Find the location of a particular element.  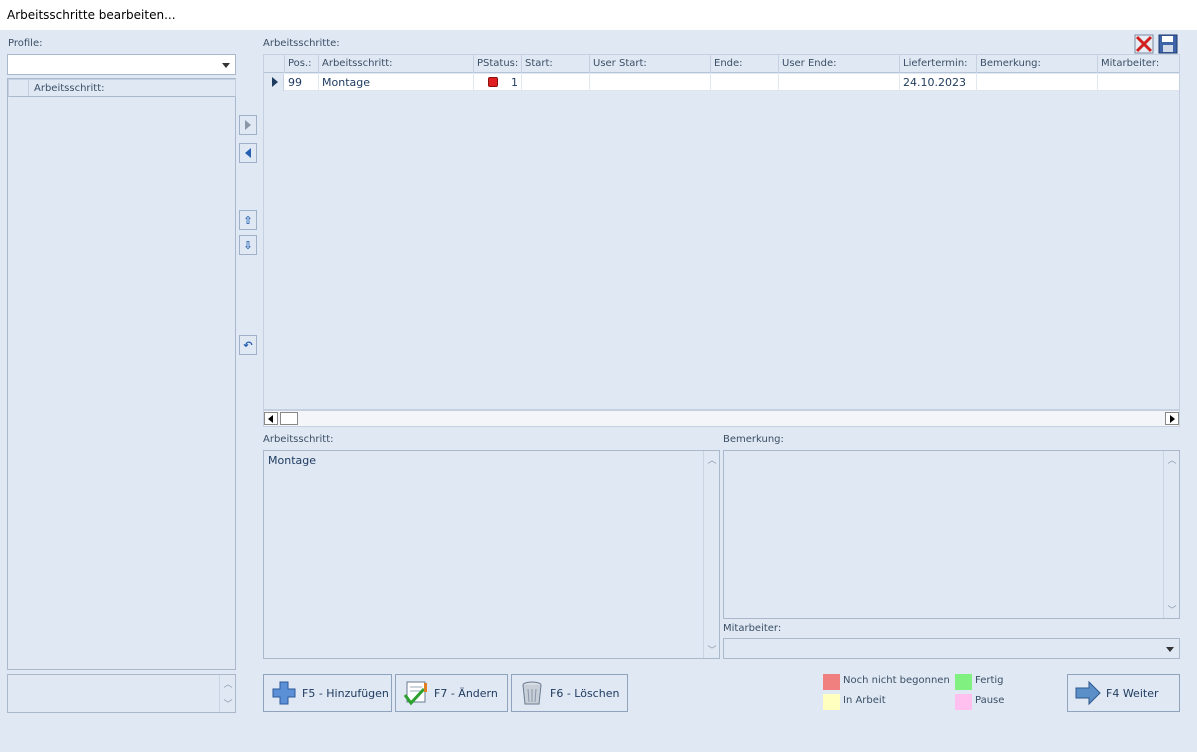

column-header-start: Start: is located at coordinates (556, 64).